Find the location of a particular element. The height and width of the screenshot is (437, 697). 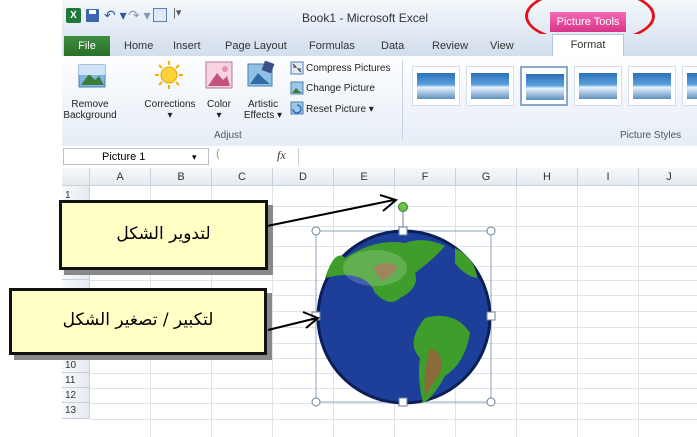

row-header: 13 is located at coordinates (76, 411).